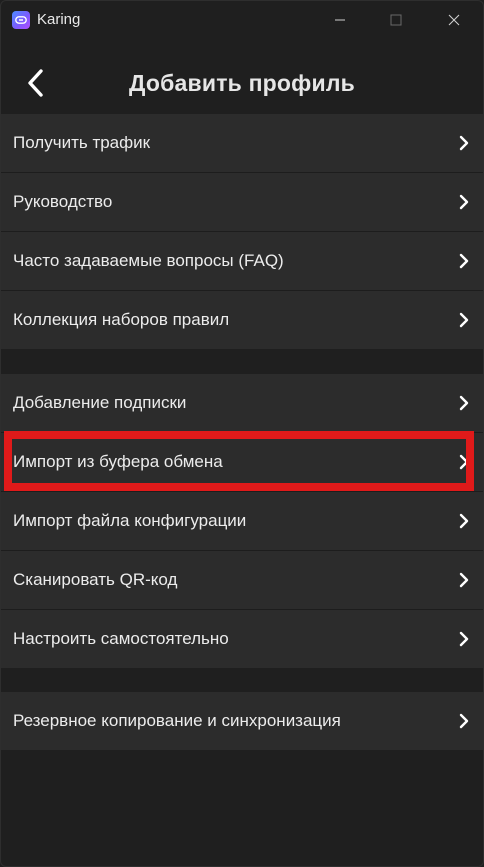  I want to click on page-header: Добавить профиль, so click(242, 83).